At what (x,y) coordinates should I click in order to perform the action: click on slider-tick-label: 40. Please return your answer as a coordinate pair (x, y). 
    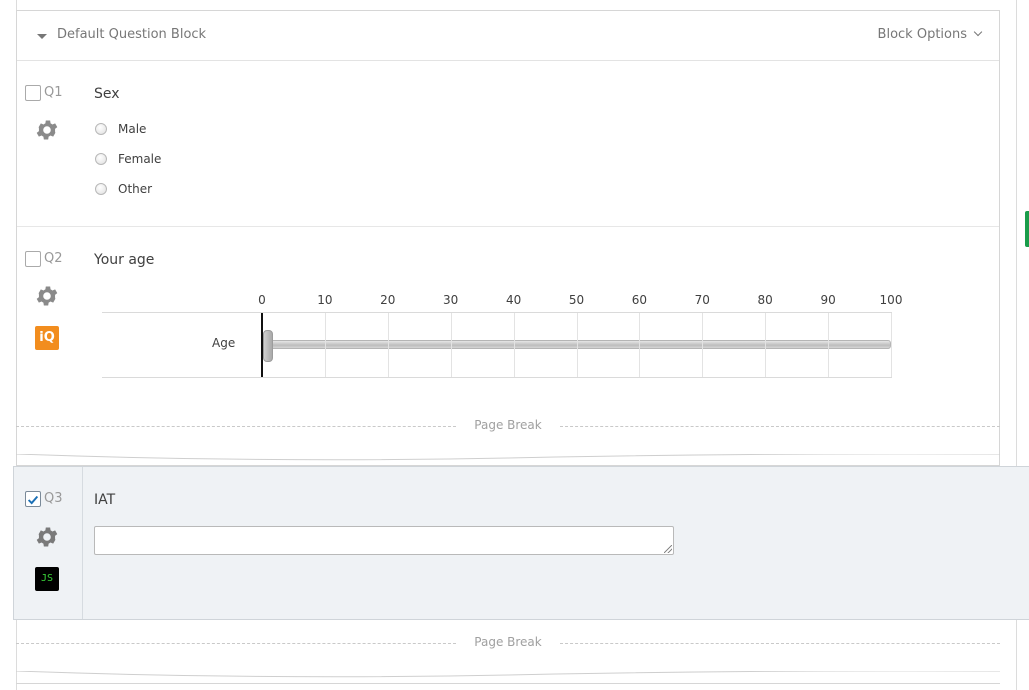
    Looking at the image, I should click on (513, 300).